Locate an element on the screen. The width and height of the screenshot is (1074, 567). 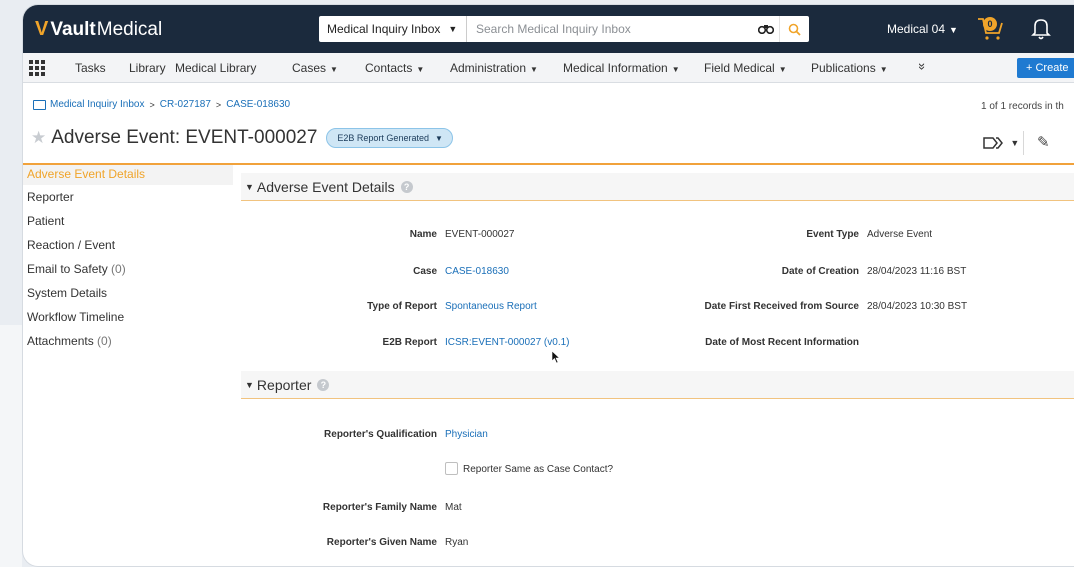
workflow-icon is located at coordinates (993, 143).